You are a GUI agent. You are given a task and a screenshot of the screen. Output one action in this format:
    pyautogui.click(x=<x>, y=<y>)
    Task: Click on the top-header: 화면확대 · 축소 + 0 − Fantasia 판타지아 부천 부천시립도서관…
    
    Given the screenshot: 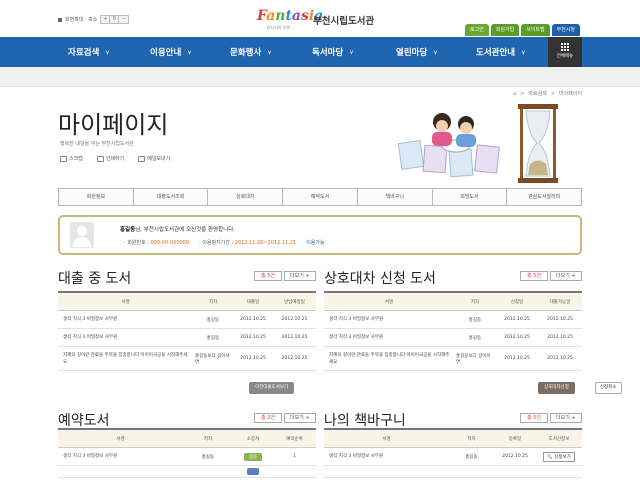 What is the action you would take?
    pyautogui.click(x=320, y=18)
    